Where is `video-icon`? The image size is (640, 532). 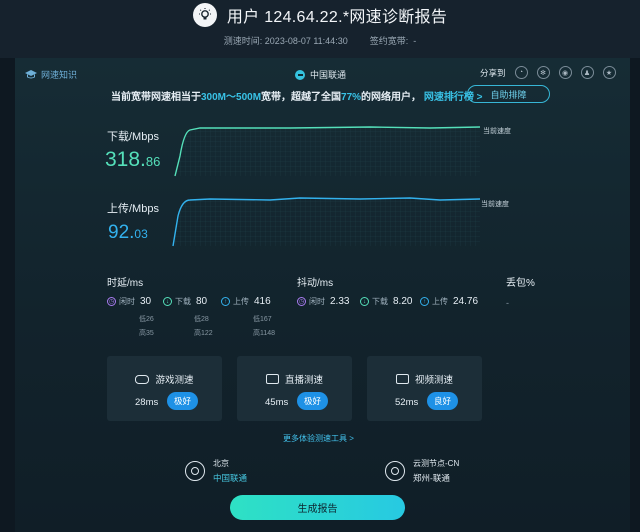 video-icon is located at coordinates (402, 379).